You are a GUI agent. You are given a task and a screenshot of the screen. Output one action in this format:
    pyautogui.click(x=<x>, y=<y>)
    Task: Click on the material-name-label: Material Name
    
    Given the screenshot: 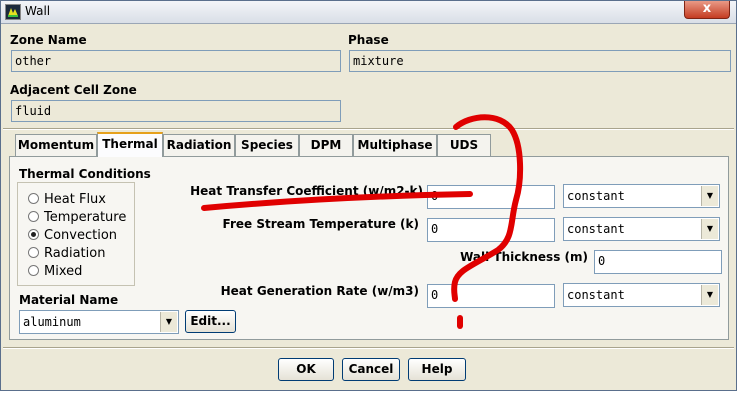 What is the action you would take?
    pyautogui.click(x=69, y=300)
    